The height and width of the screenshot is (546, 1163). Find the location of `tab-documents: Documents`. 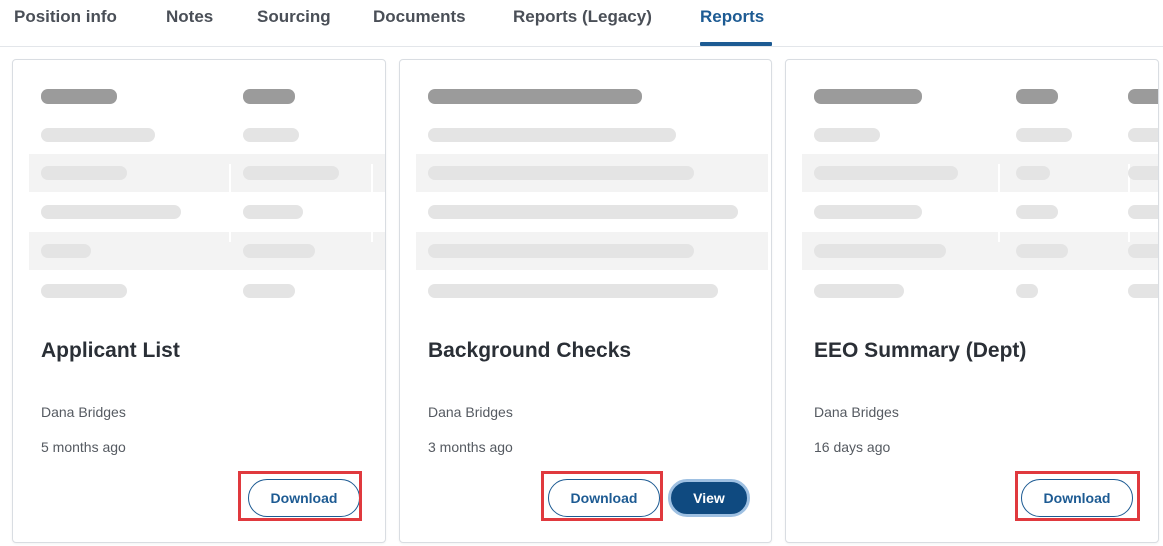

tab-documents: Documents is located at coordinates (419, 17).